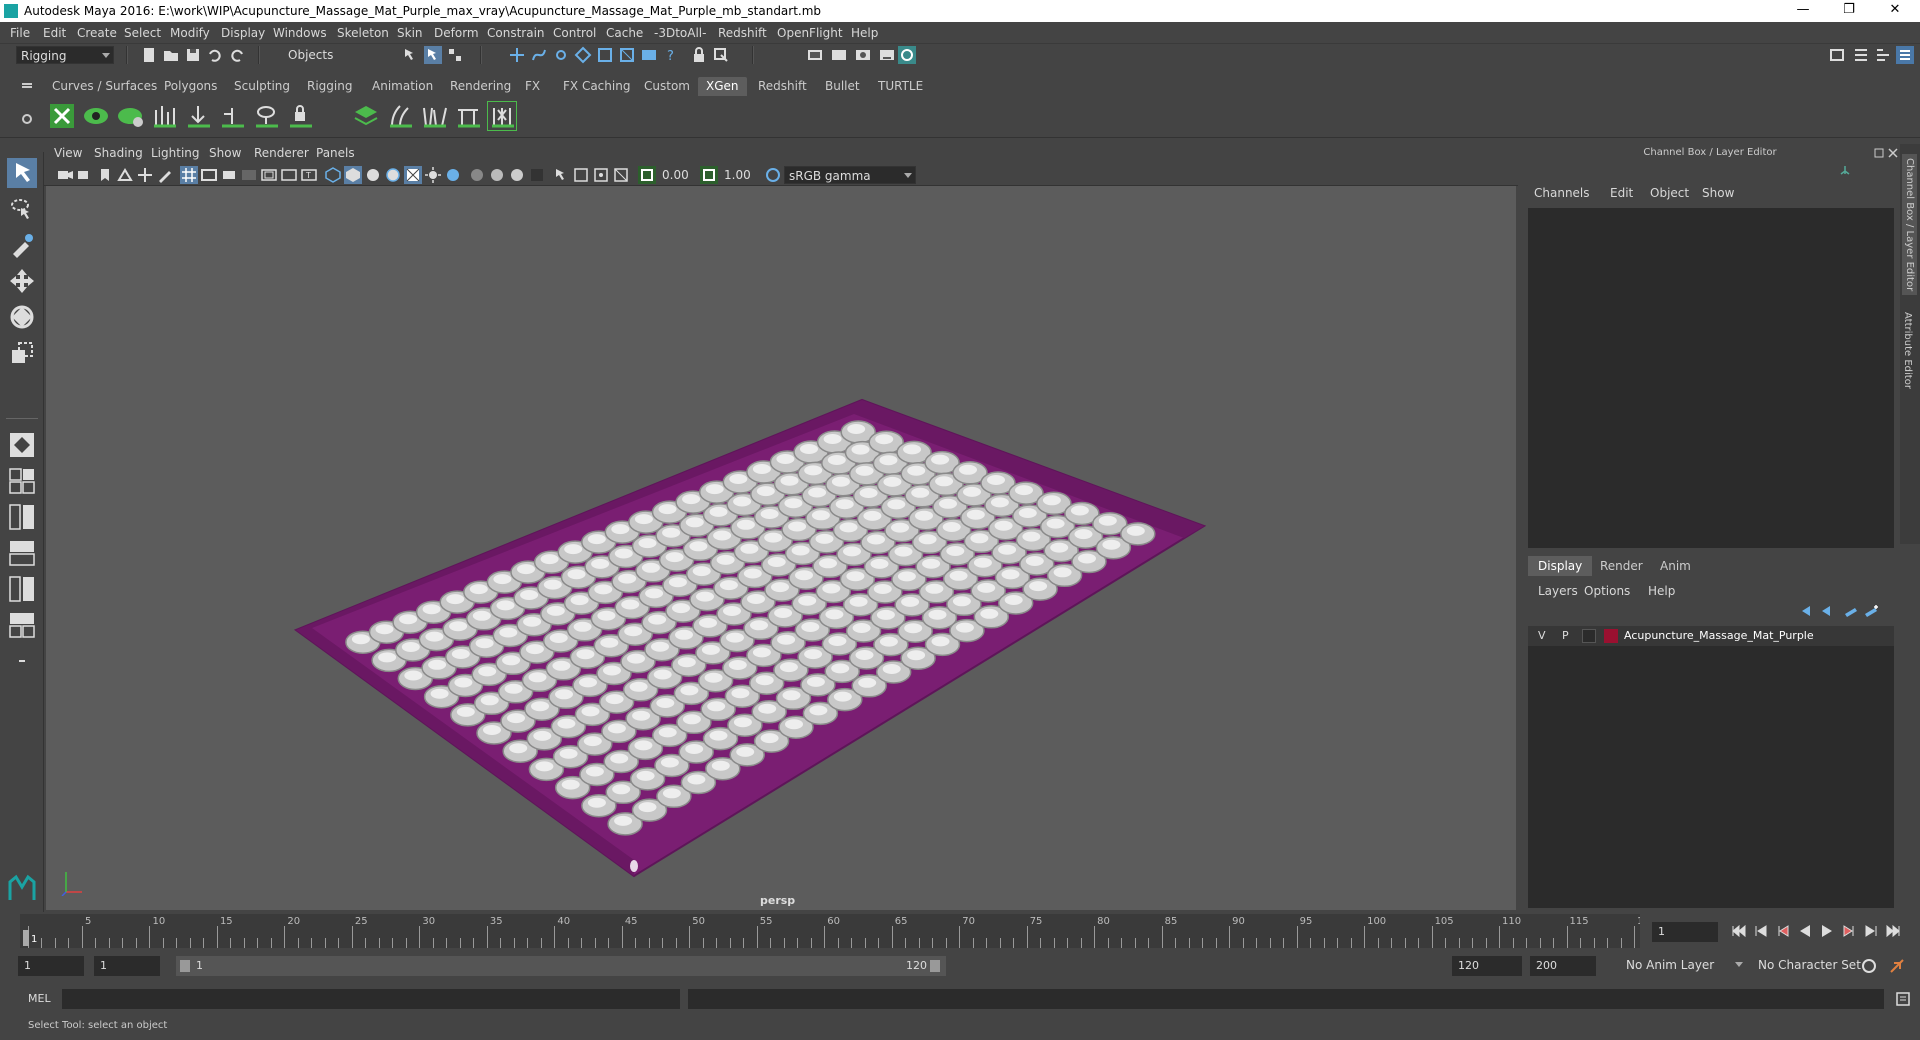 This screenshot has height=1040, width=1920. What do you see at coordinates (596, 86) in the screenshot?
I see `shelf-tab-fx-caching: FX Caching` at bounding box center [596, 86].